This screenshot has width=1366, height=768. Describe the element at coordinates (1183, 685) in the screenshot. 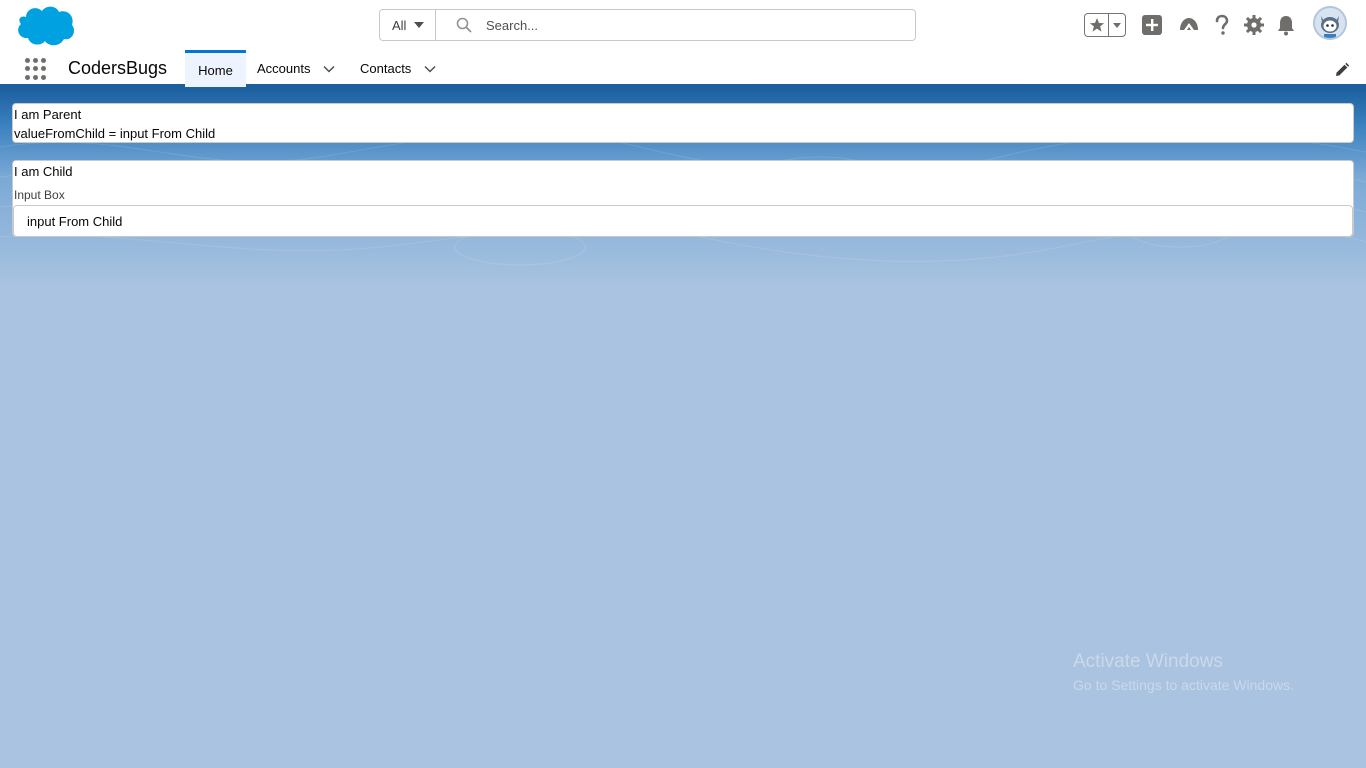

I see `activate-windows-subtitle: Go to Settings to activate Windows.` at that location.